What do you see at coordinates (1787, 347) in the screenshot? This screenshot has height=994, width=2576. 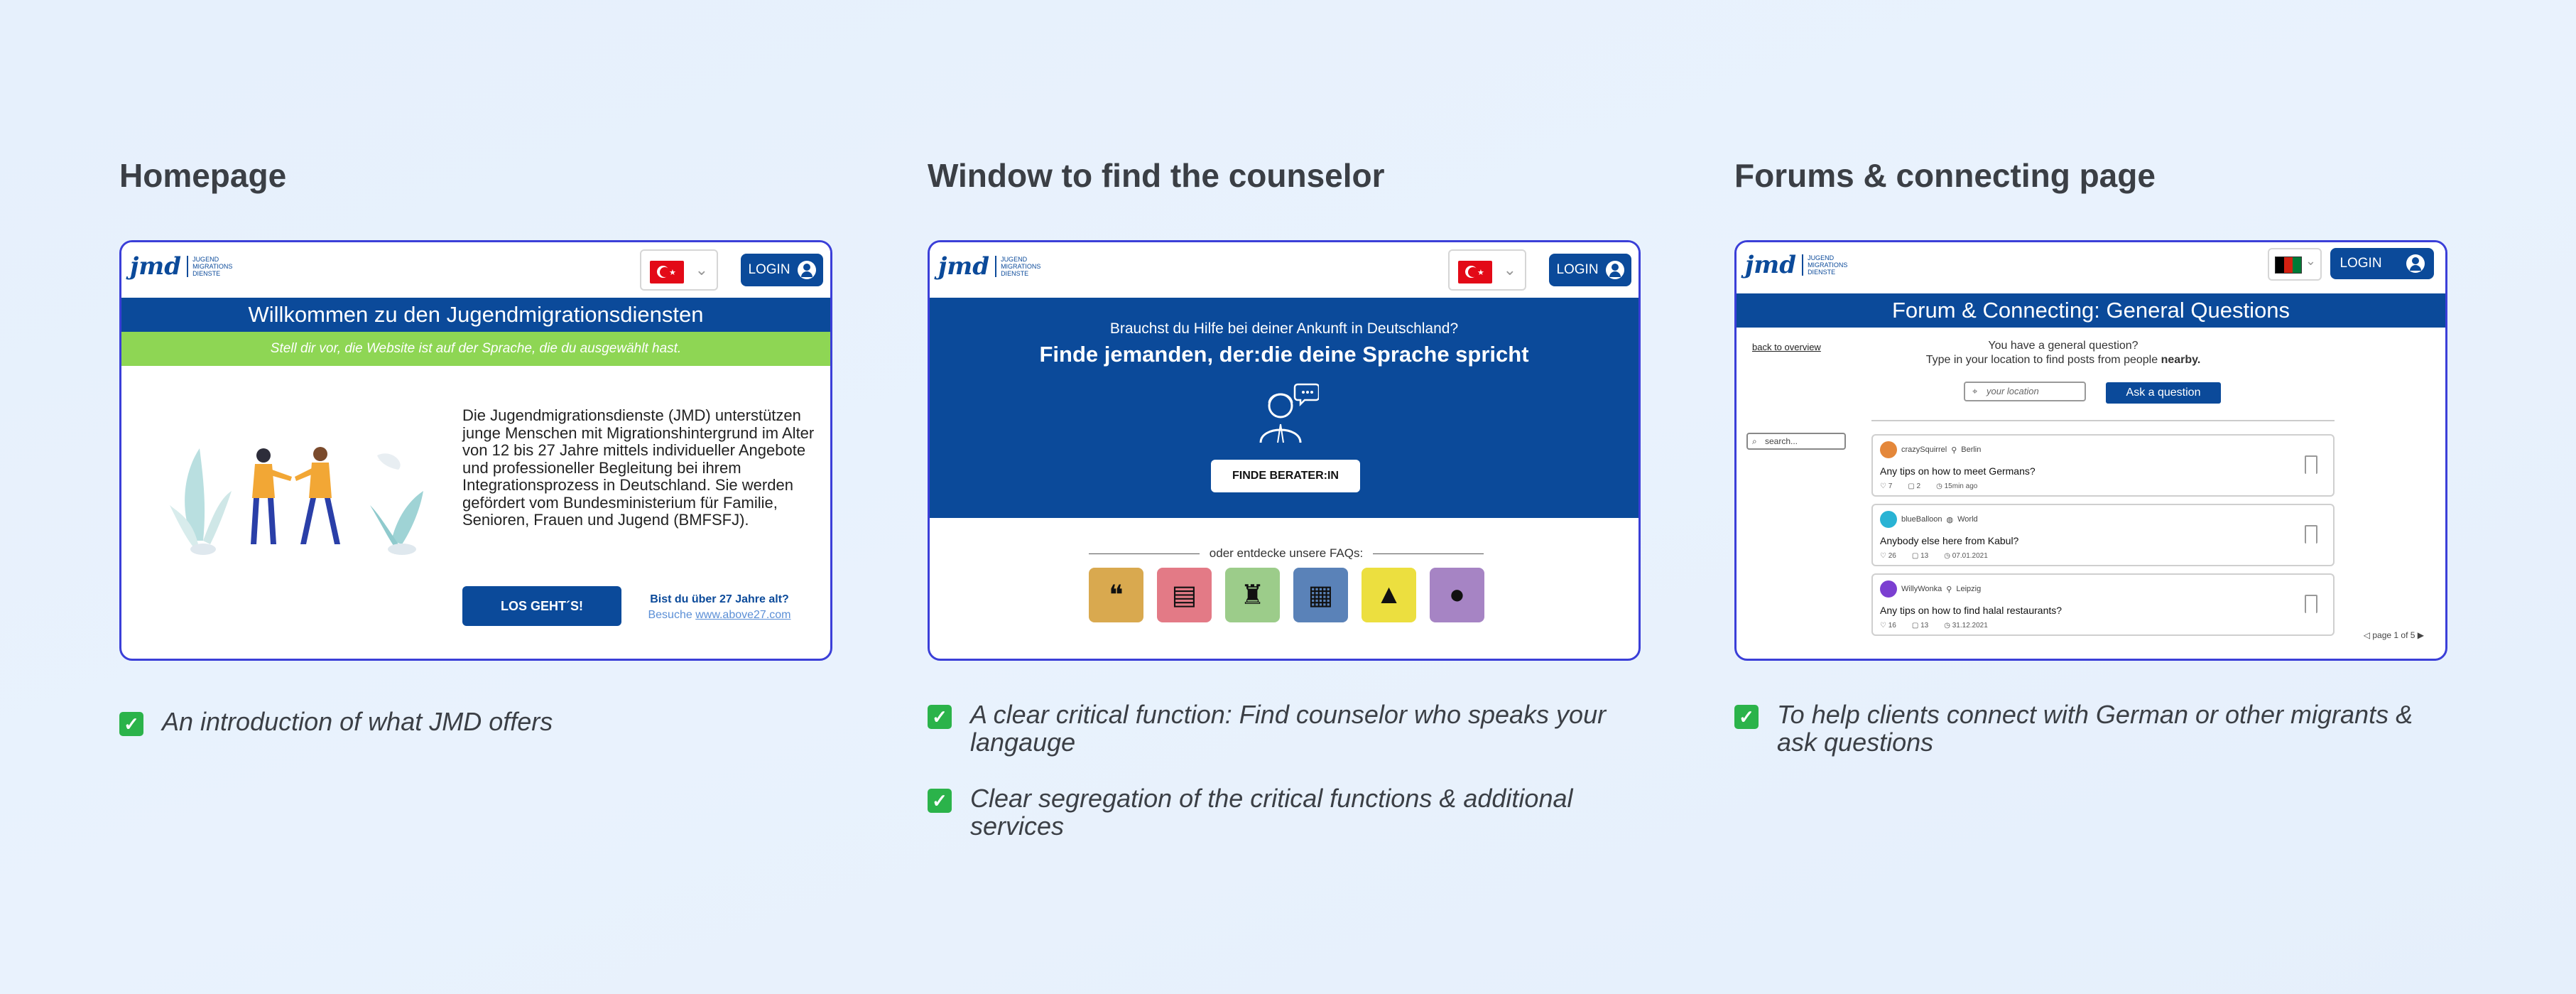 I see `back-to-overview-link: back to overview` at bounding box center [1787, 347].